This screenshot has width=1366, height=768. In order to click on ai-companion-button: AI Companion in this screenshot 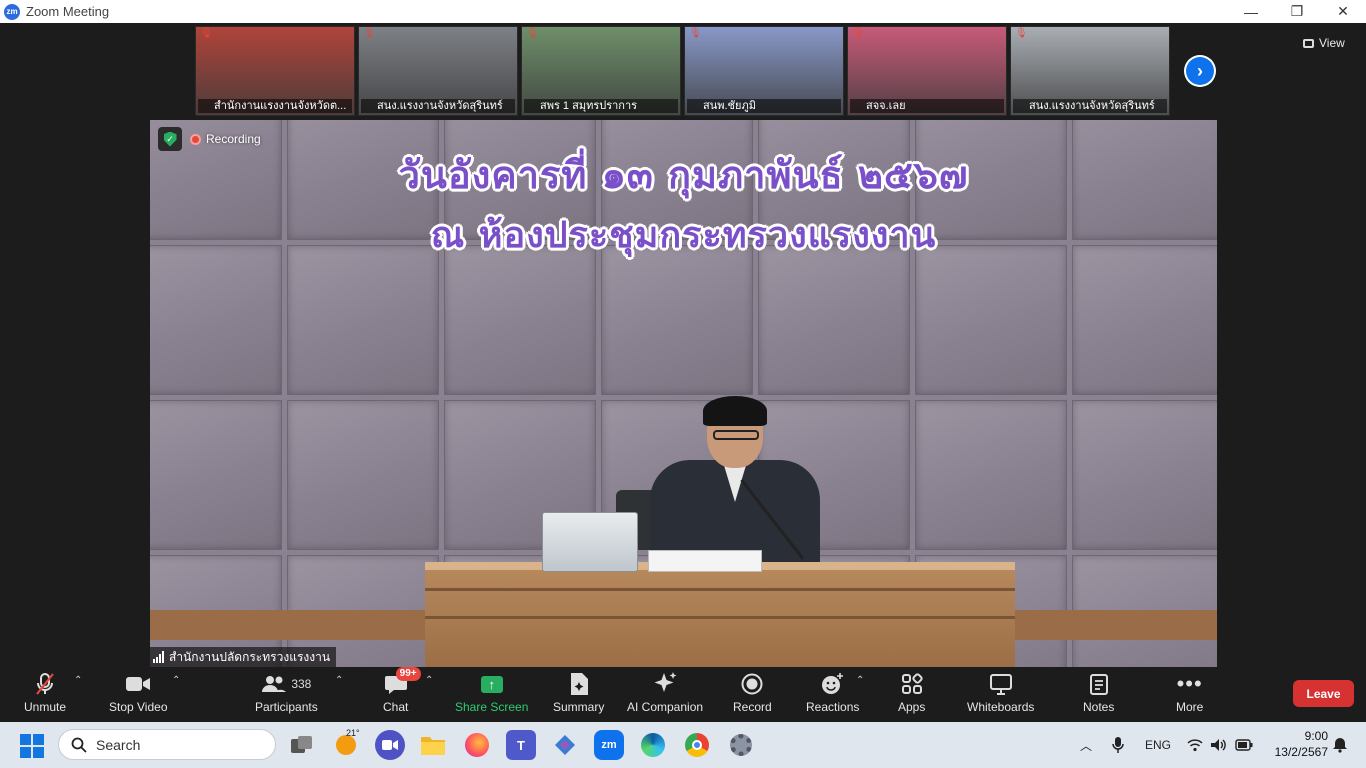, I will do `click(665, 695)`.